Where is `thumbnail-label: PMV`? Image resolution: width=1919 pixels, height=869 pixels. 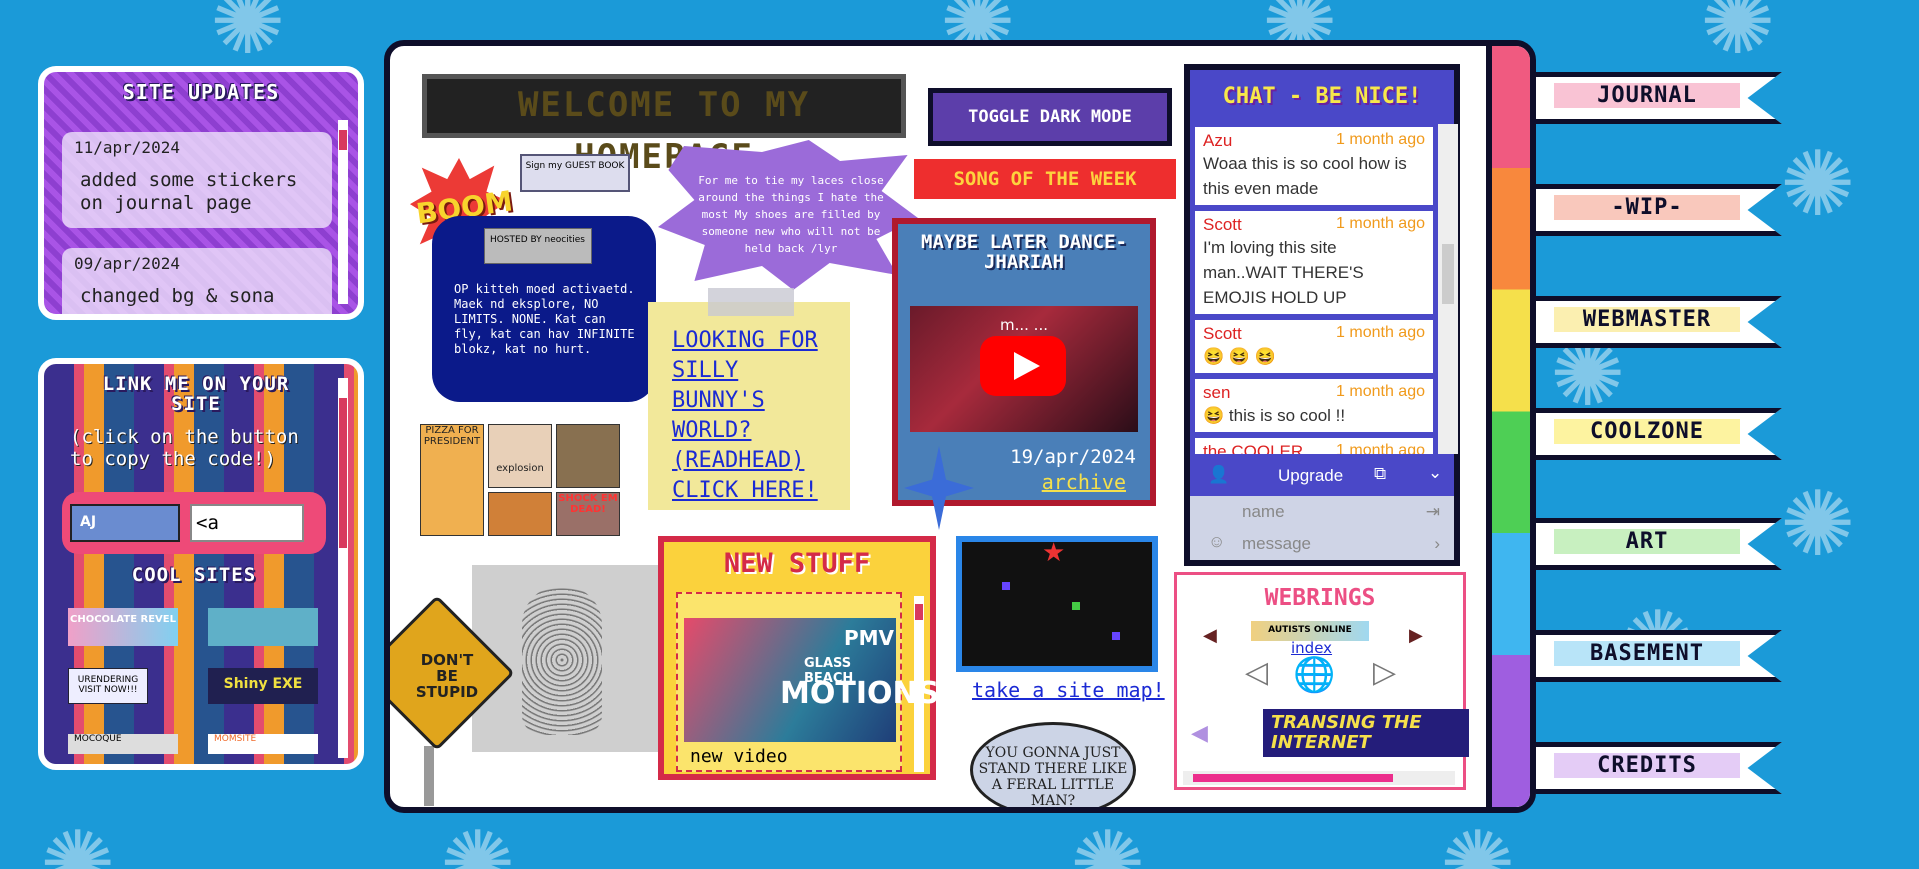
thumbnail-label: PMV is located at coordinates (869, 638).